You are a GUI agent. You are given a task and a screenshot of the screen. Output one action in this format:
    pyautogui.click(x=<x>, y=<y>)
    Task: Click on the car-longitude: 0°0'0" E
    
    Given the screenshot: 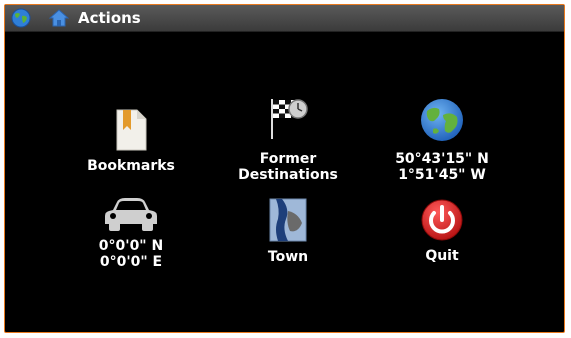 What is the action you would take?
    pyautogui.click(x=131, y=262)
    